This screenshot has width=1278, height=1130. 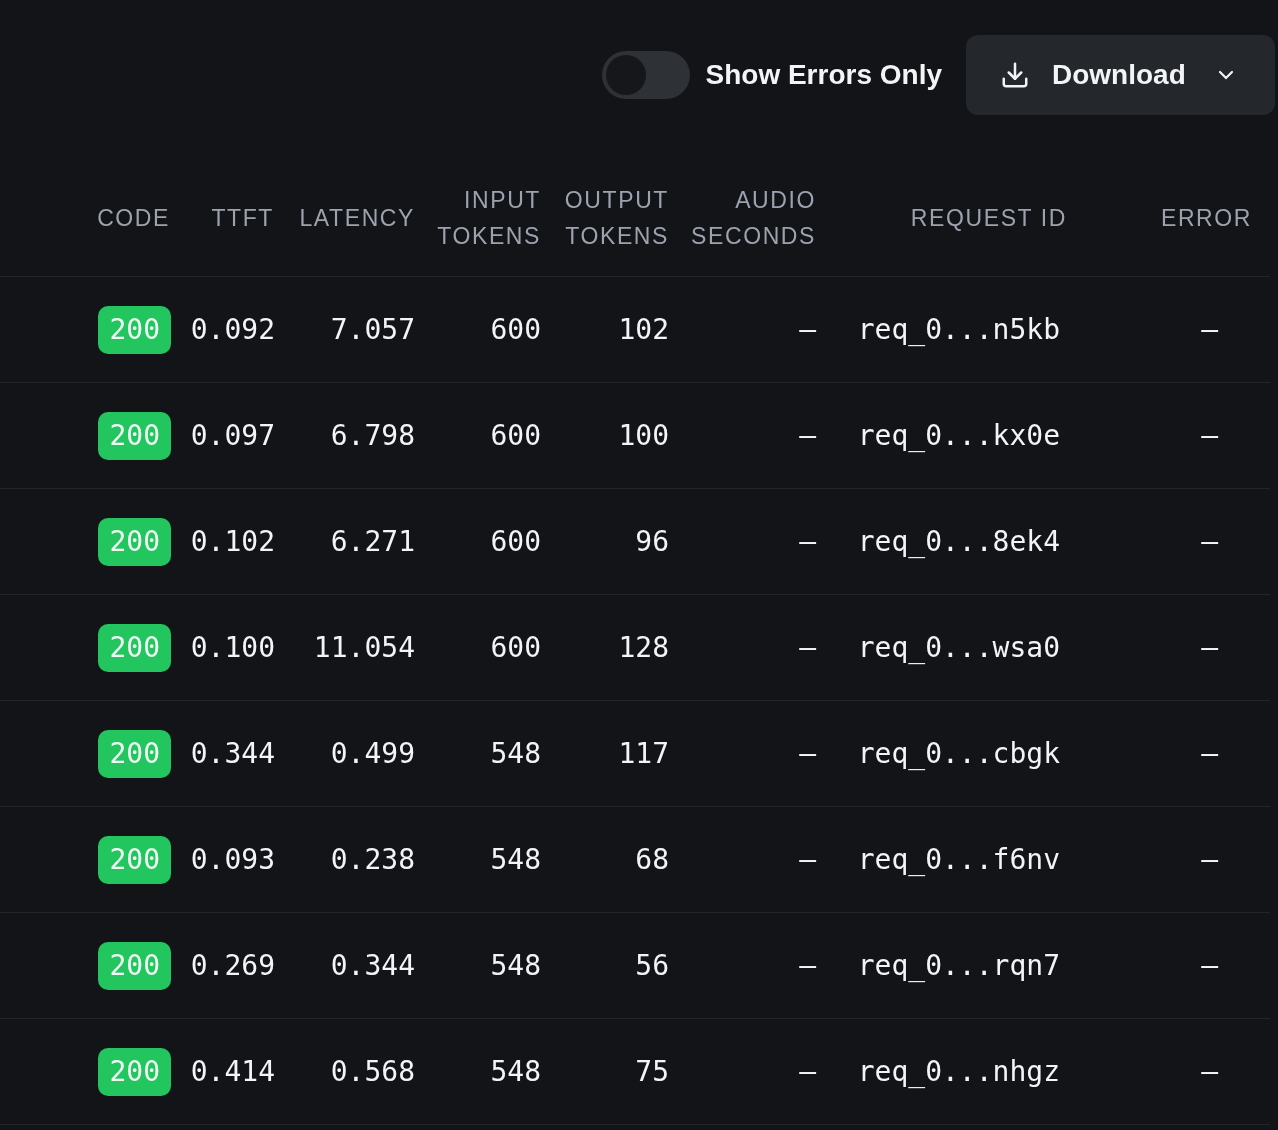 I want to click on table-cell: req_0...f6nv, so click(x=958, y=859).